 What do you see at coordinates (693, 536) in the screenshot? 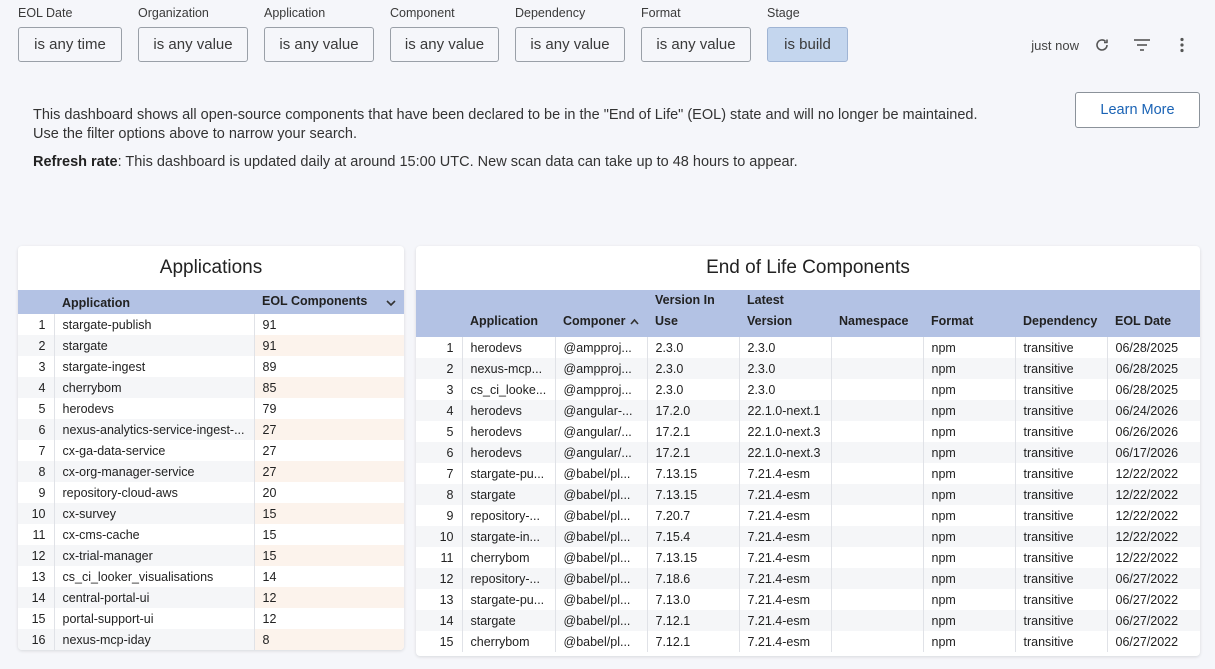
I see `version-in-use-cell: 7.15.4` at bounding box center [693, 536].